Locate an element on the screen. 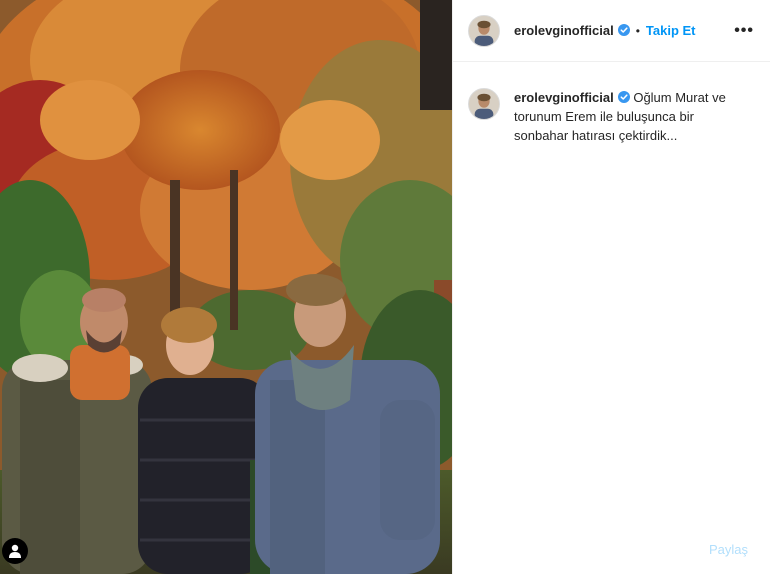 This screenshot has width=770, height=574. username-text: erolevginofficial is located at coordinates (564, 30).